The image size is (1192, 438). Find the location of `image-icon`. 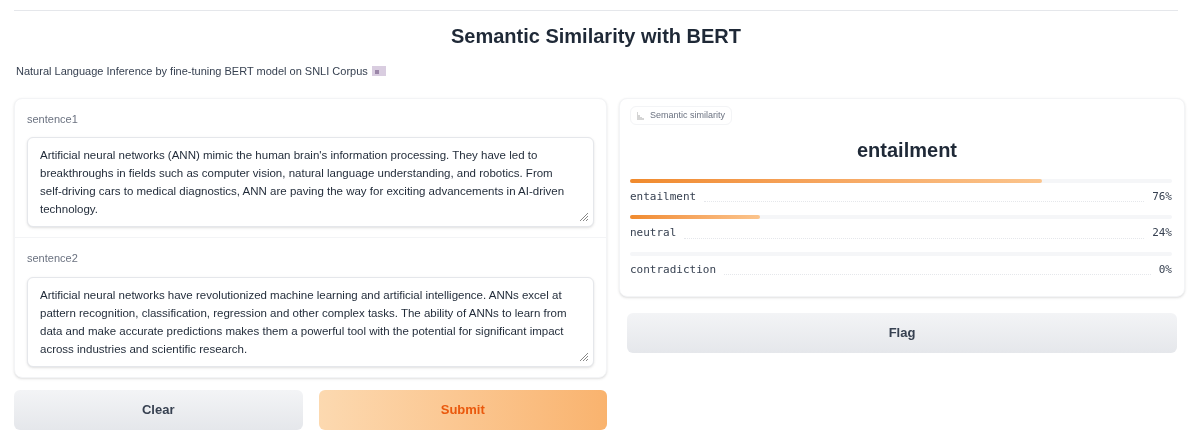

image-icon is located at coordinates (378, 71).